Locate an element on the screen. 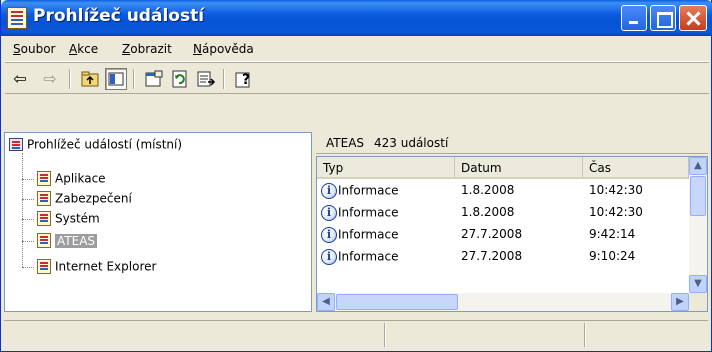 The width and height of the screenshot is (712, 352). computer-icon is located at coordinates (16, 144).